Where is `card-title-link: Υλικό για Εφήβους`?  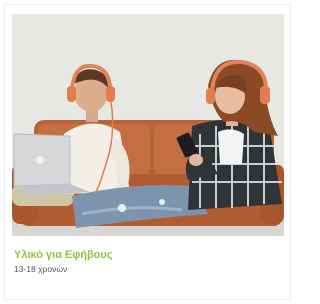
card-title-link: Υλικό για Εφήβους is located at coordinates (63, 255).